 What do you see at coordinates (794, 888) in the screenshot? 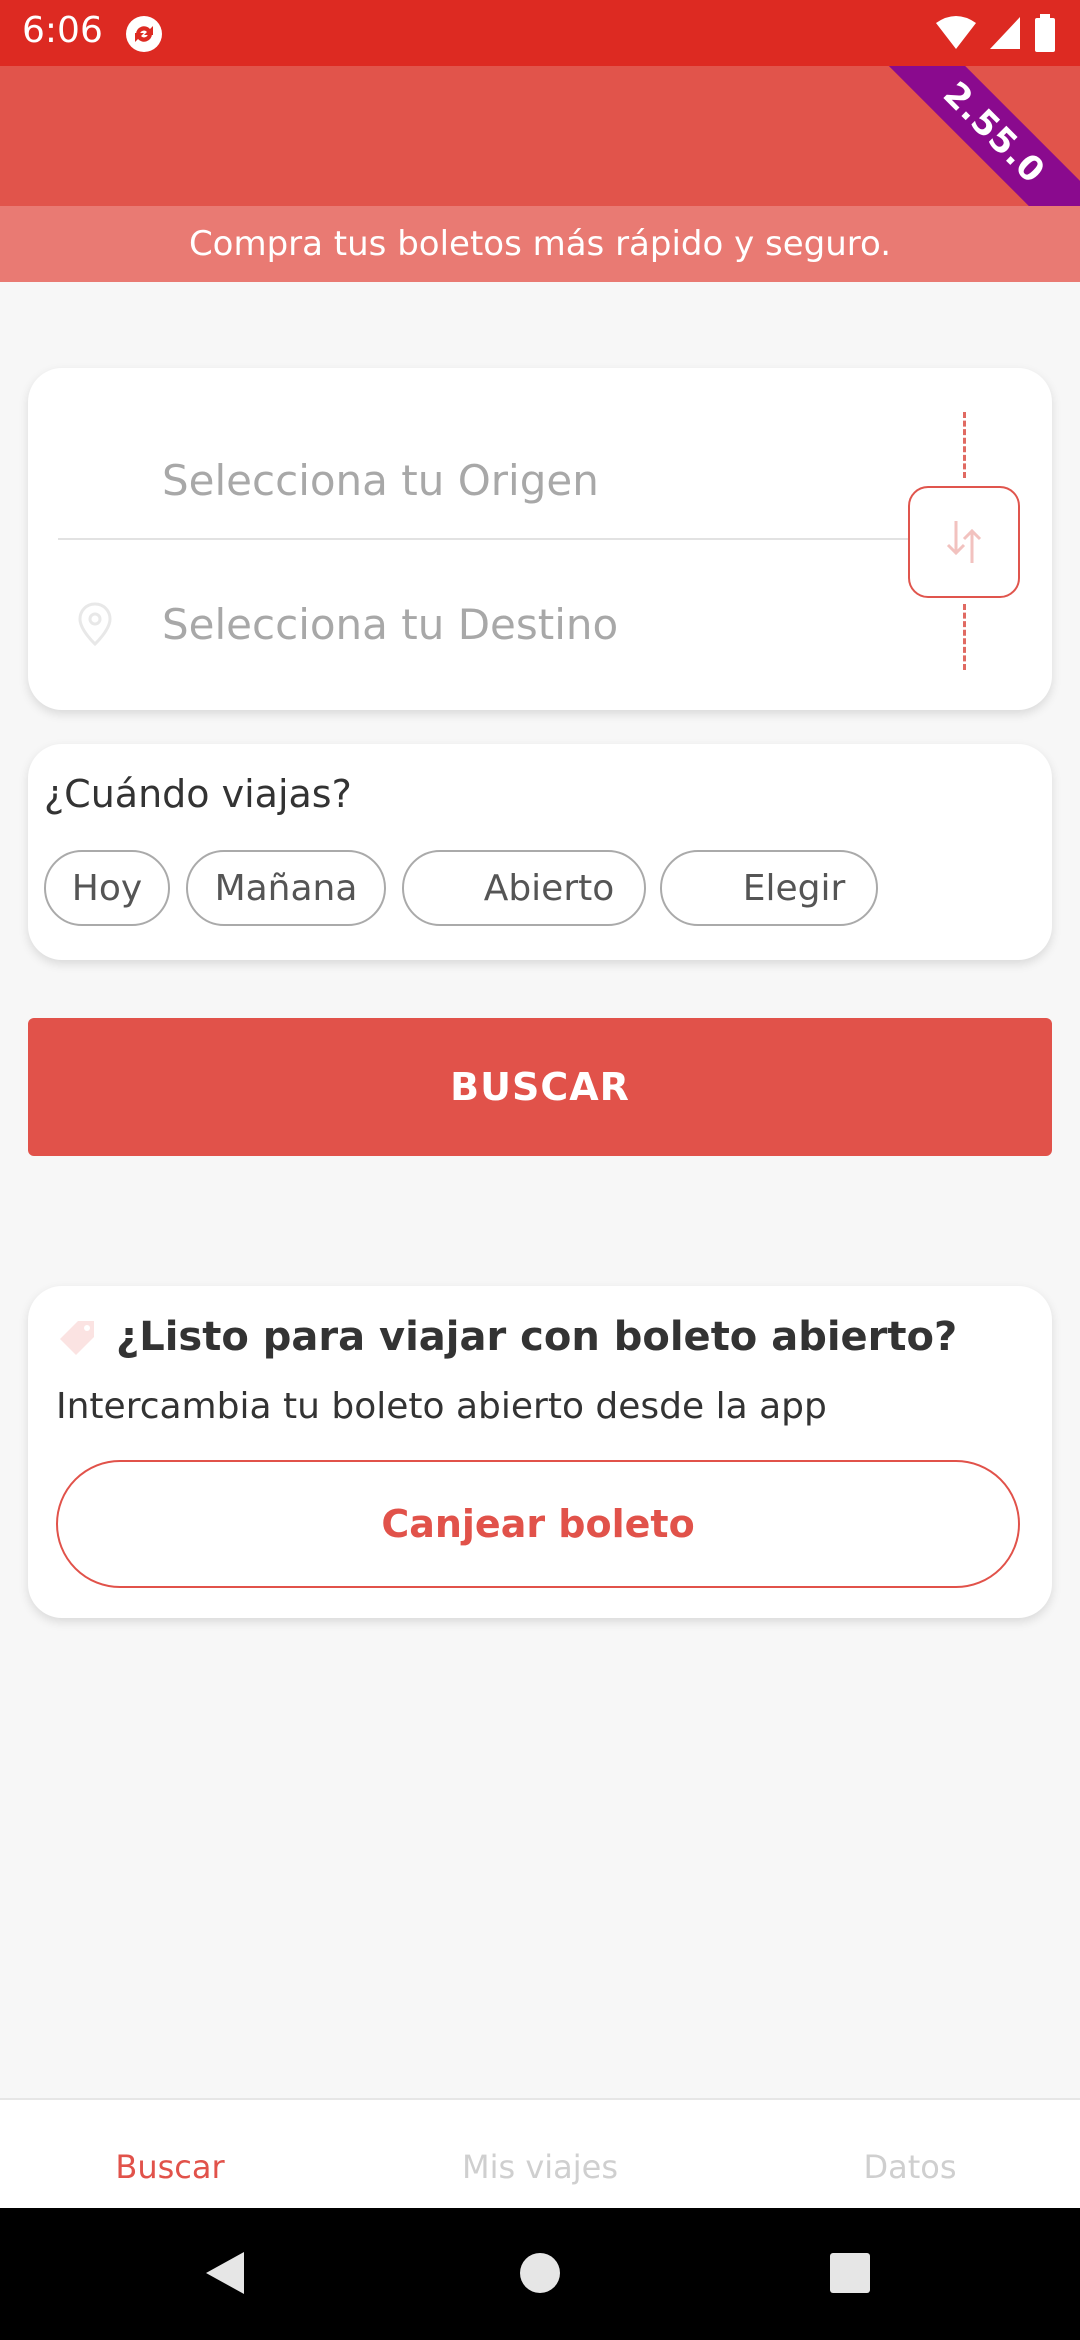
I see `chip-choose-date-label: Elegir` at bounding box center [794, 888].